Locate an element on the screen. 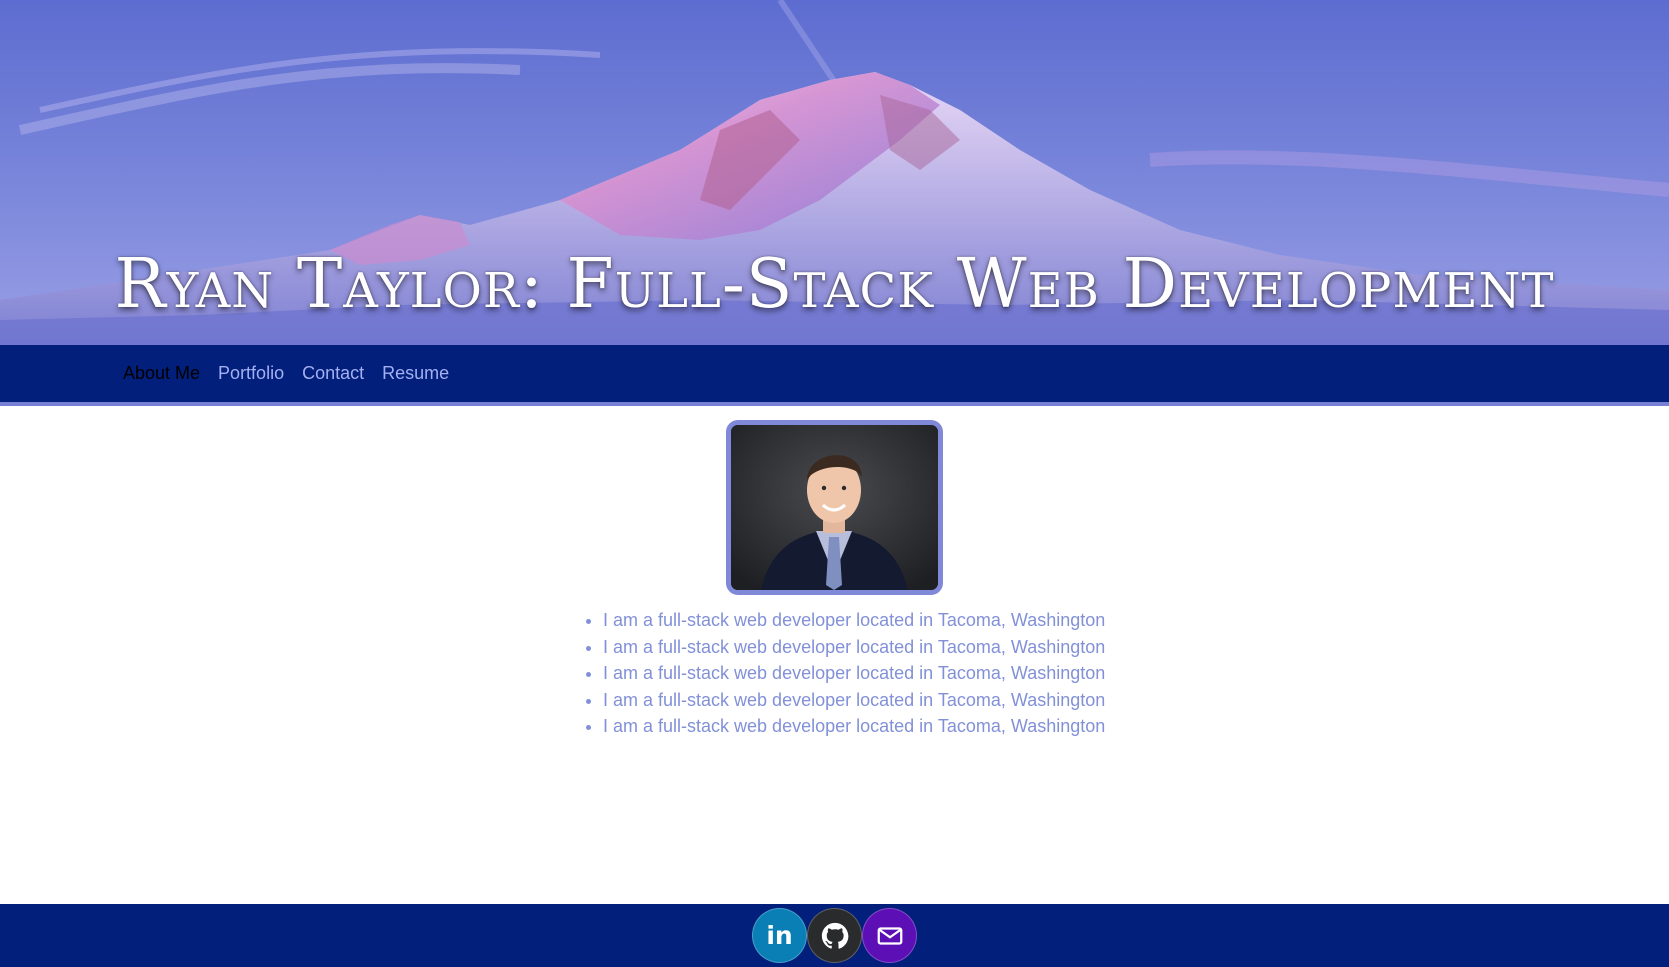 The image size is (1669, 967). nav-item-about-me: About Me is located at coordinates (161, 373).